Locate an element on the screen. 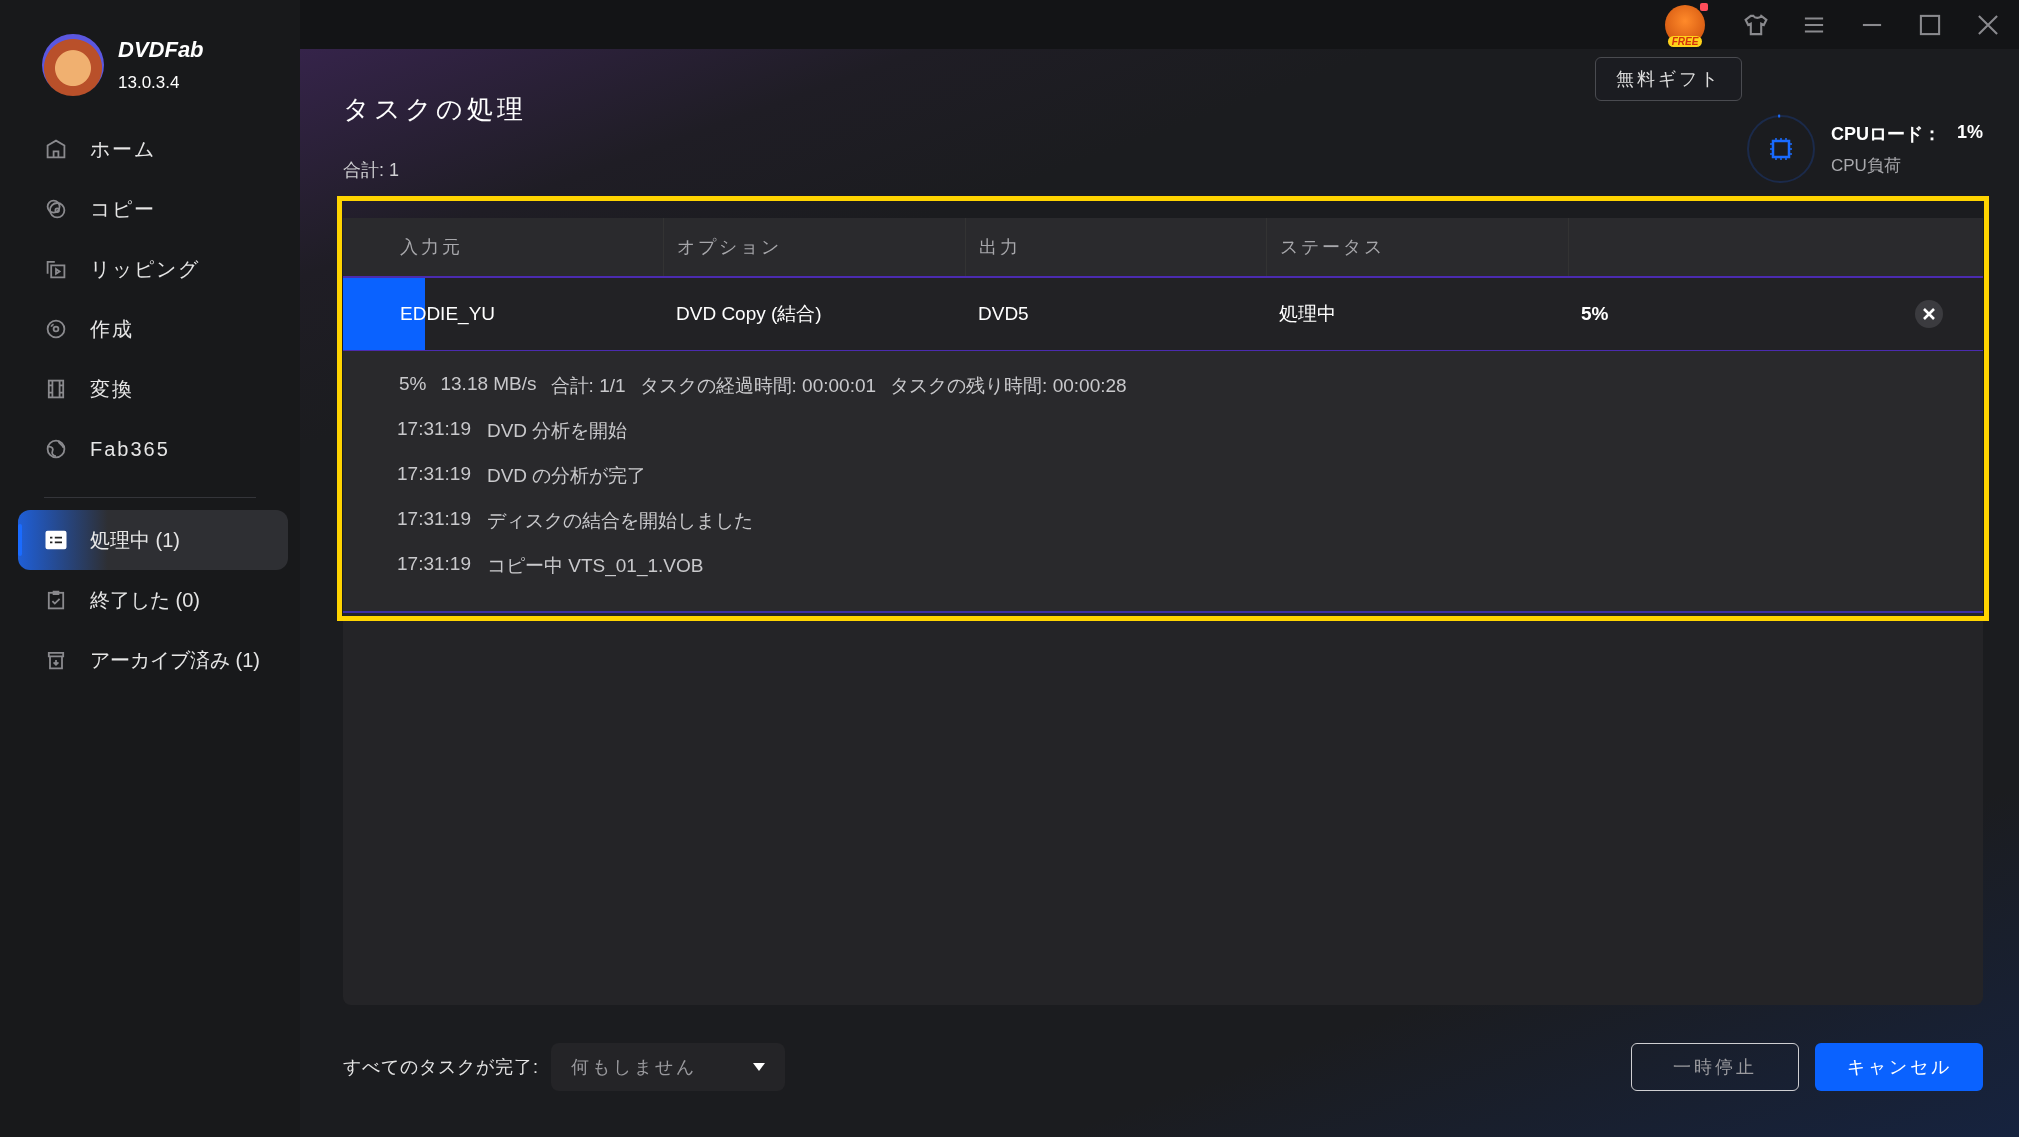 This screenshot has width=2019, height=1137. gift-tooltip: 無料ギフト is located at coordinates (1668, 79).